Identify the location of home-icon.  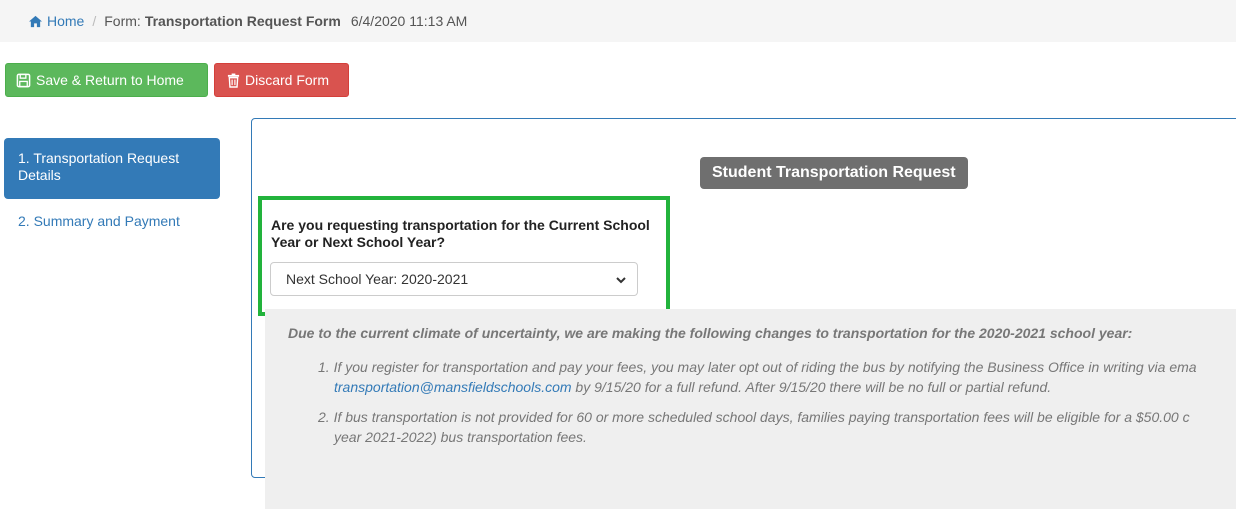
(35, 21).